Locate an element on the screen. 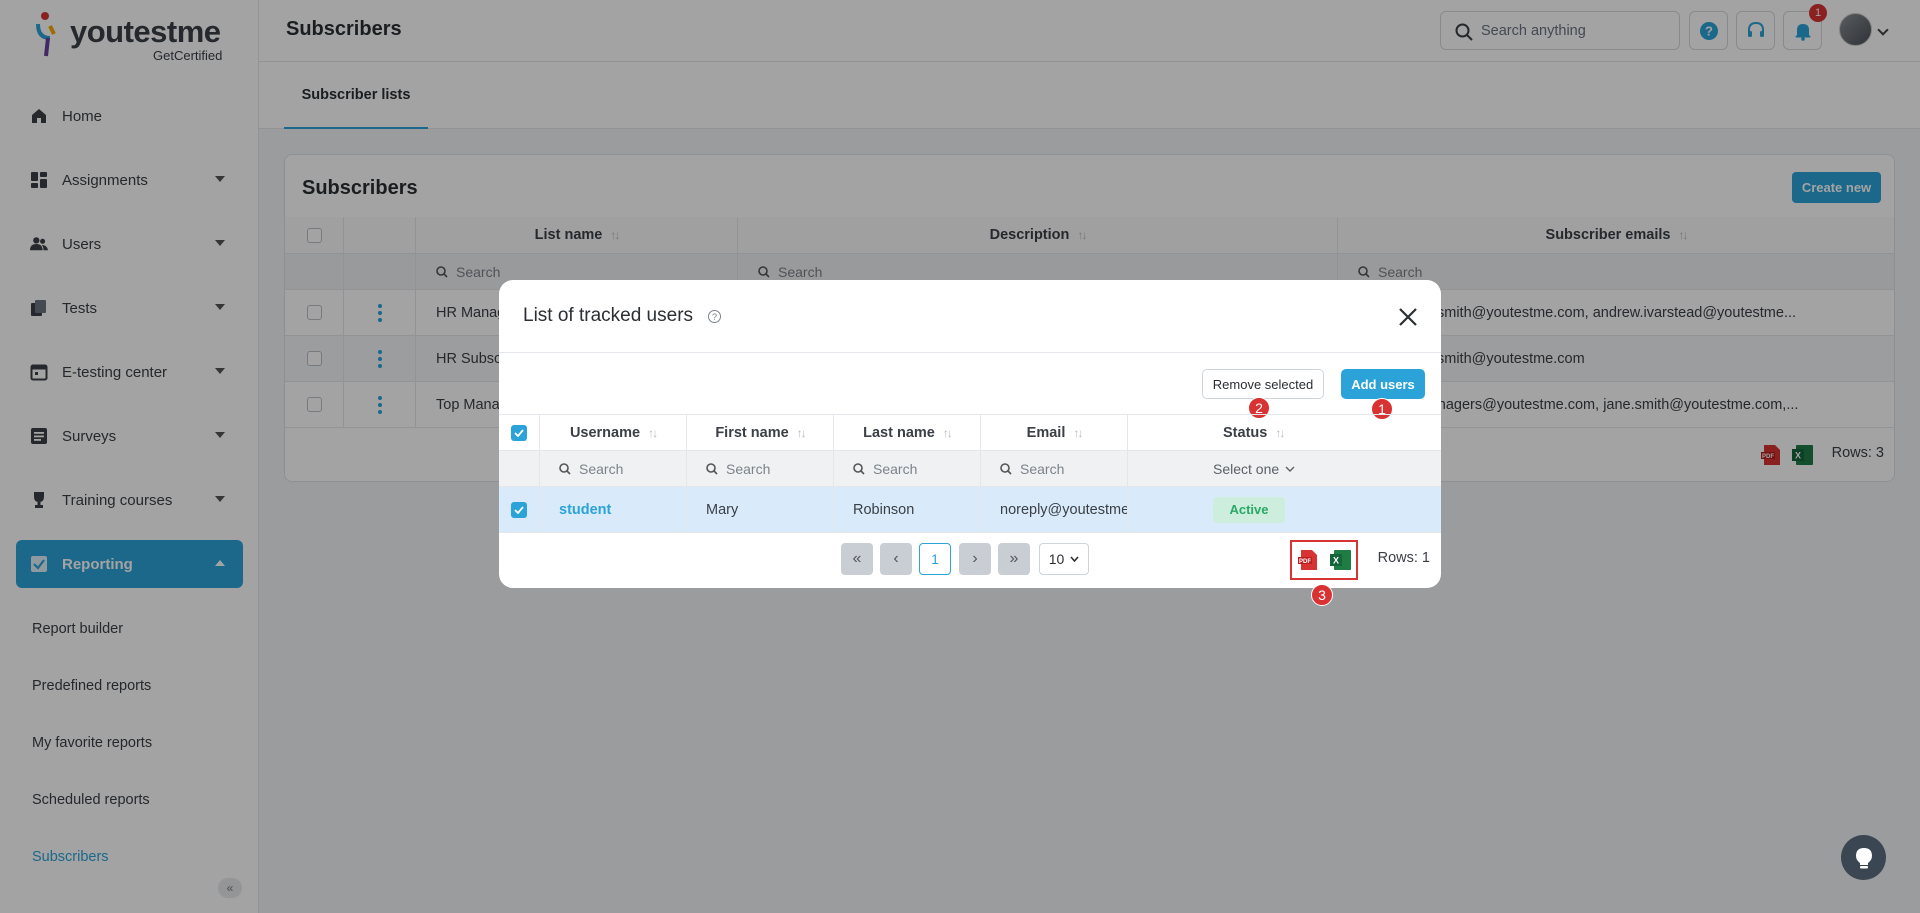 This screenshot has width=1920, height=913. status-filter-value: Select one is located at coordinates (1246, 468).